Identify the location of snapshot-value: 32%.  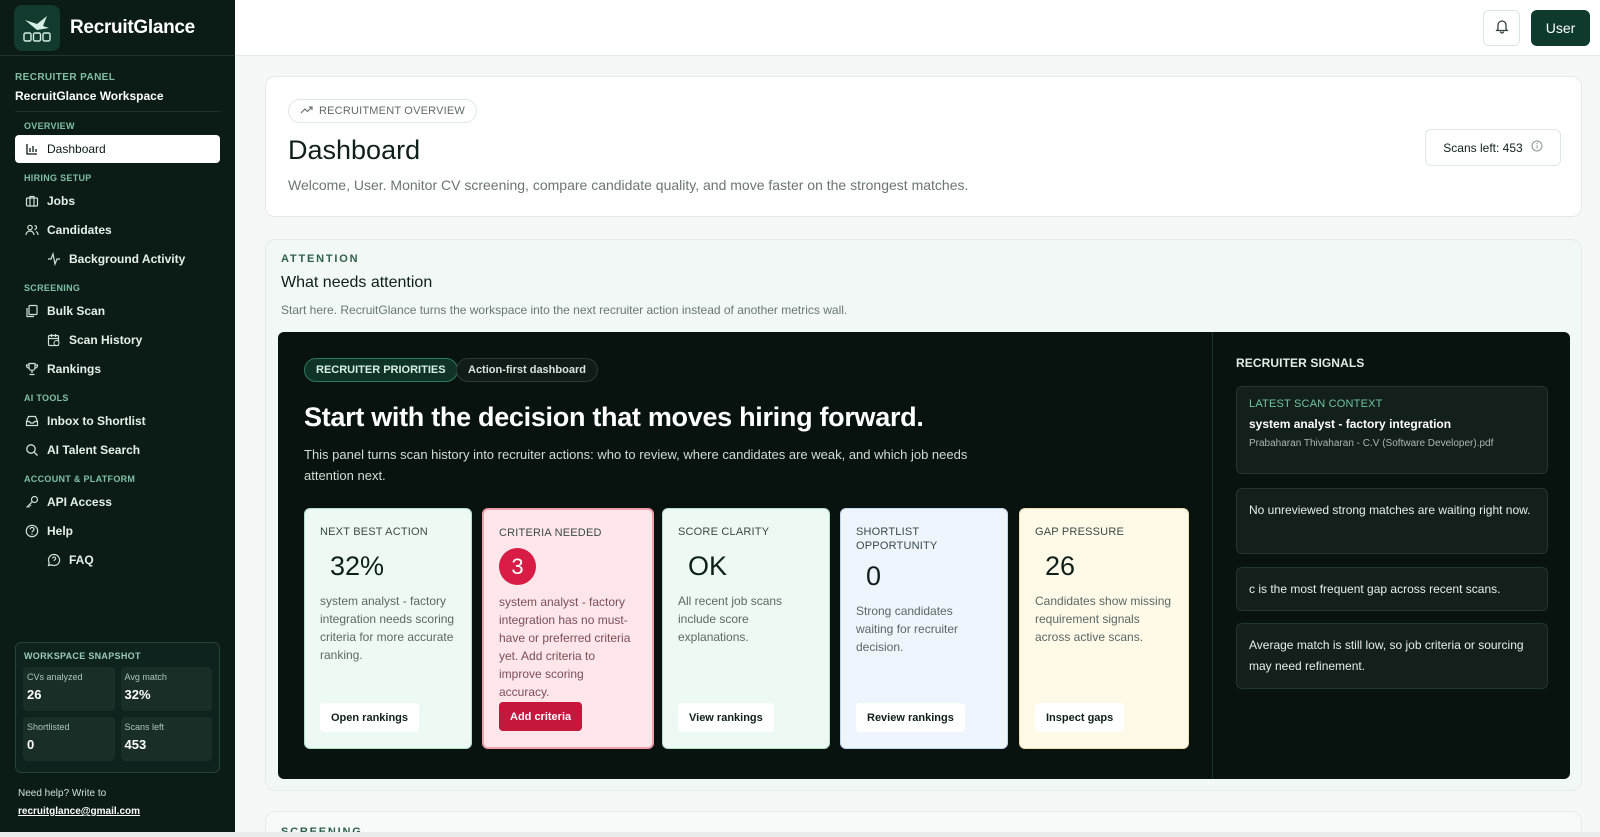
(137, 694).